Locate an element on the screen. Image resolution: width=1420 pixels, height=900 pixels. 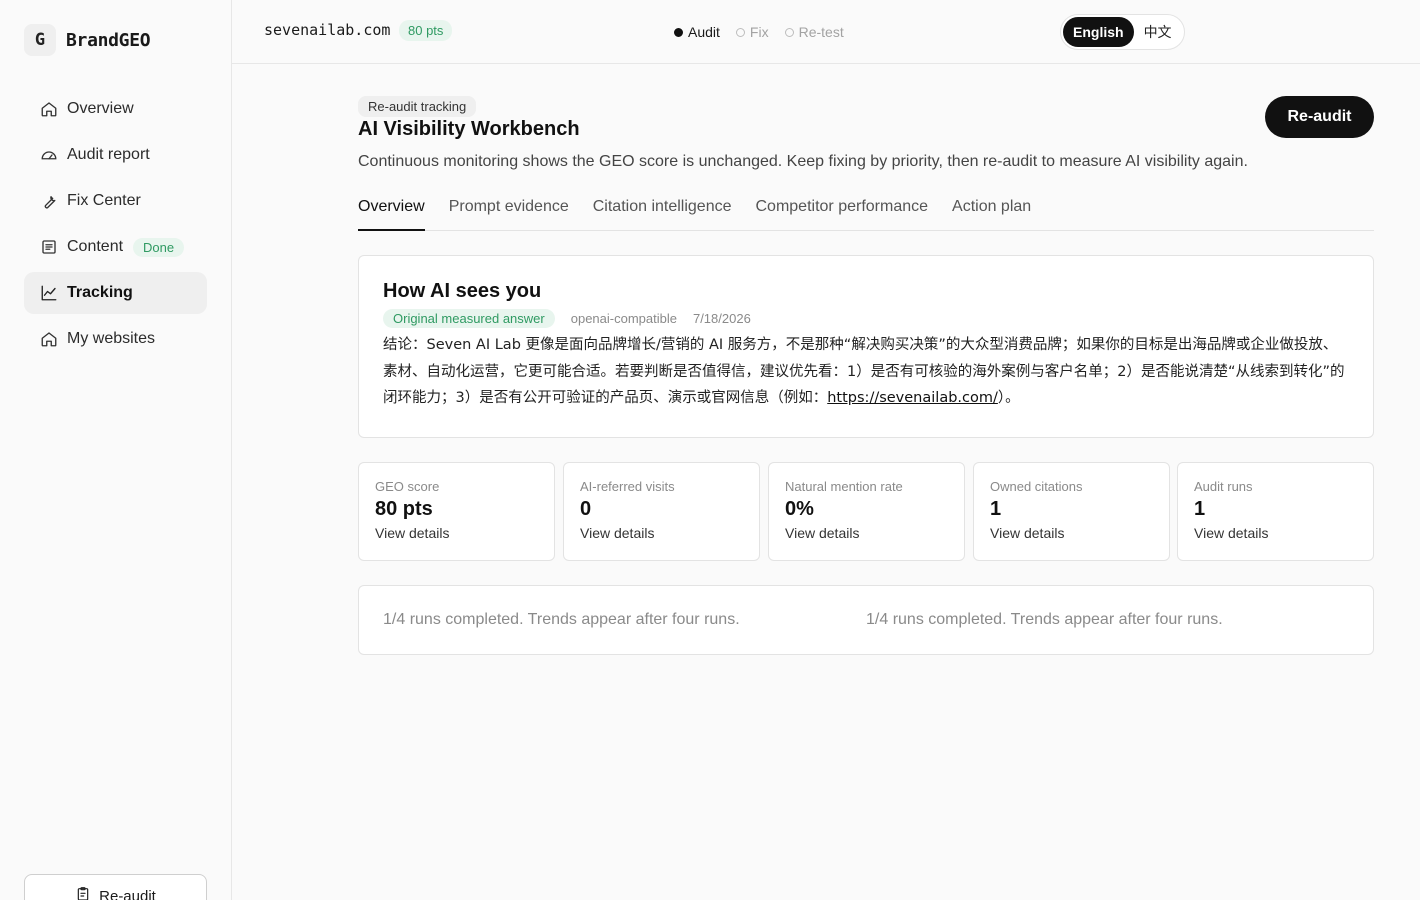
language-switch: English 中文 is located at coordinates (1122, 32).